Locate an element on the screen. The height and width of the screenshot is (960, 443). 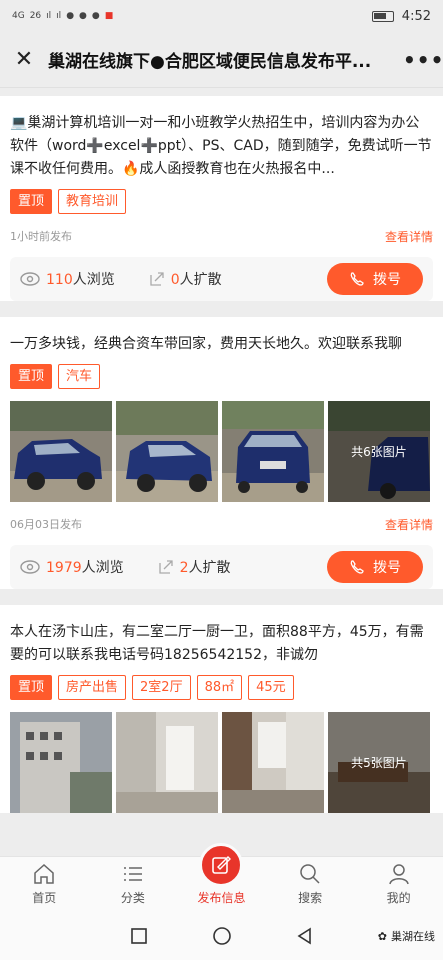
shares-count: 2 is located at coordinates (184, 568).